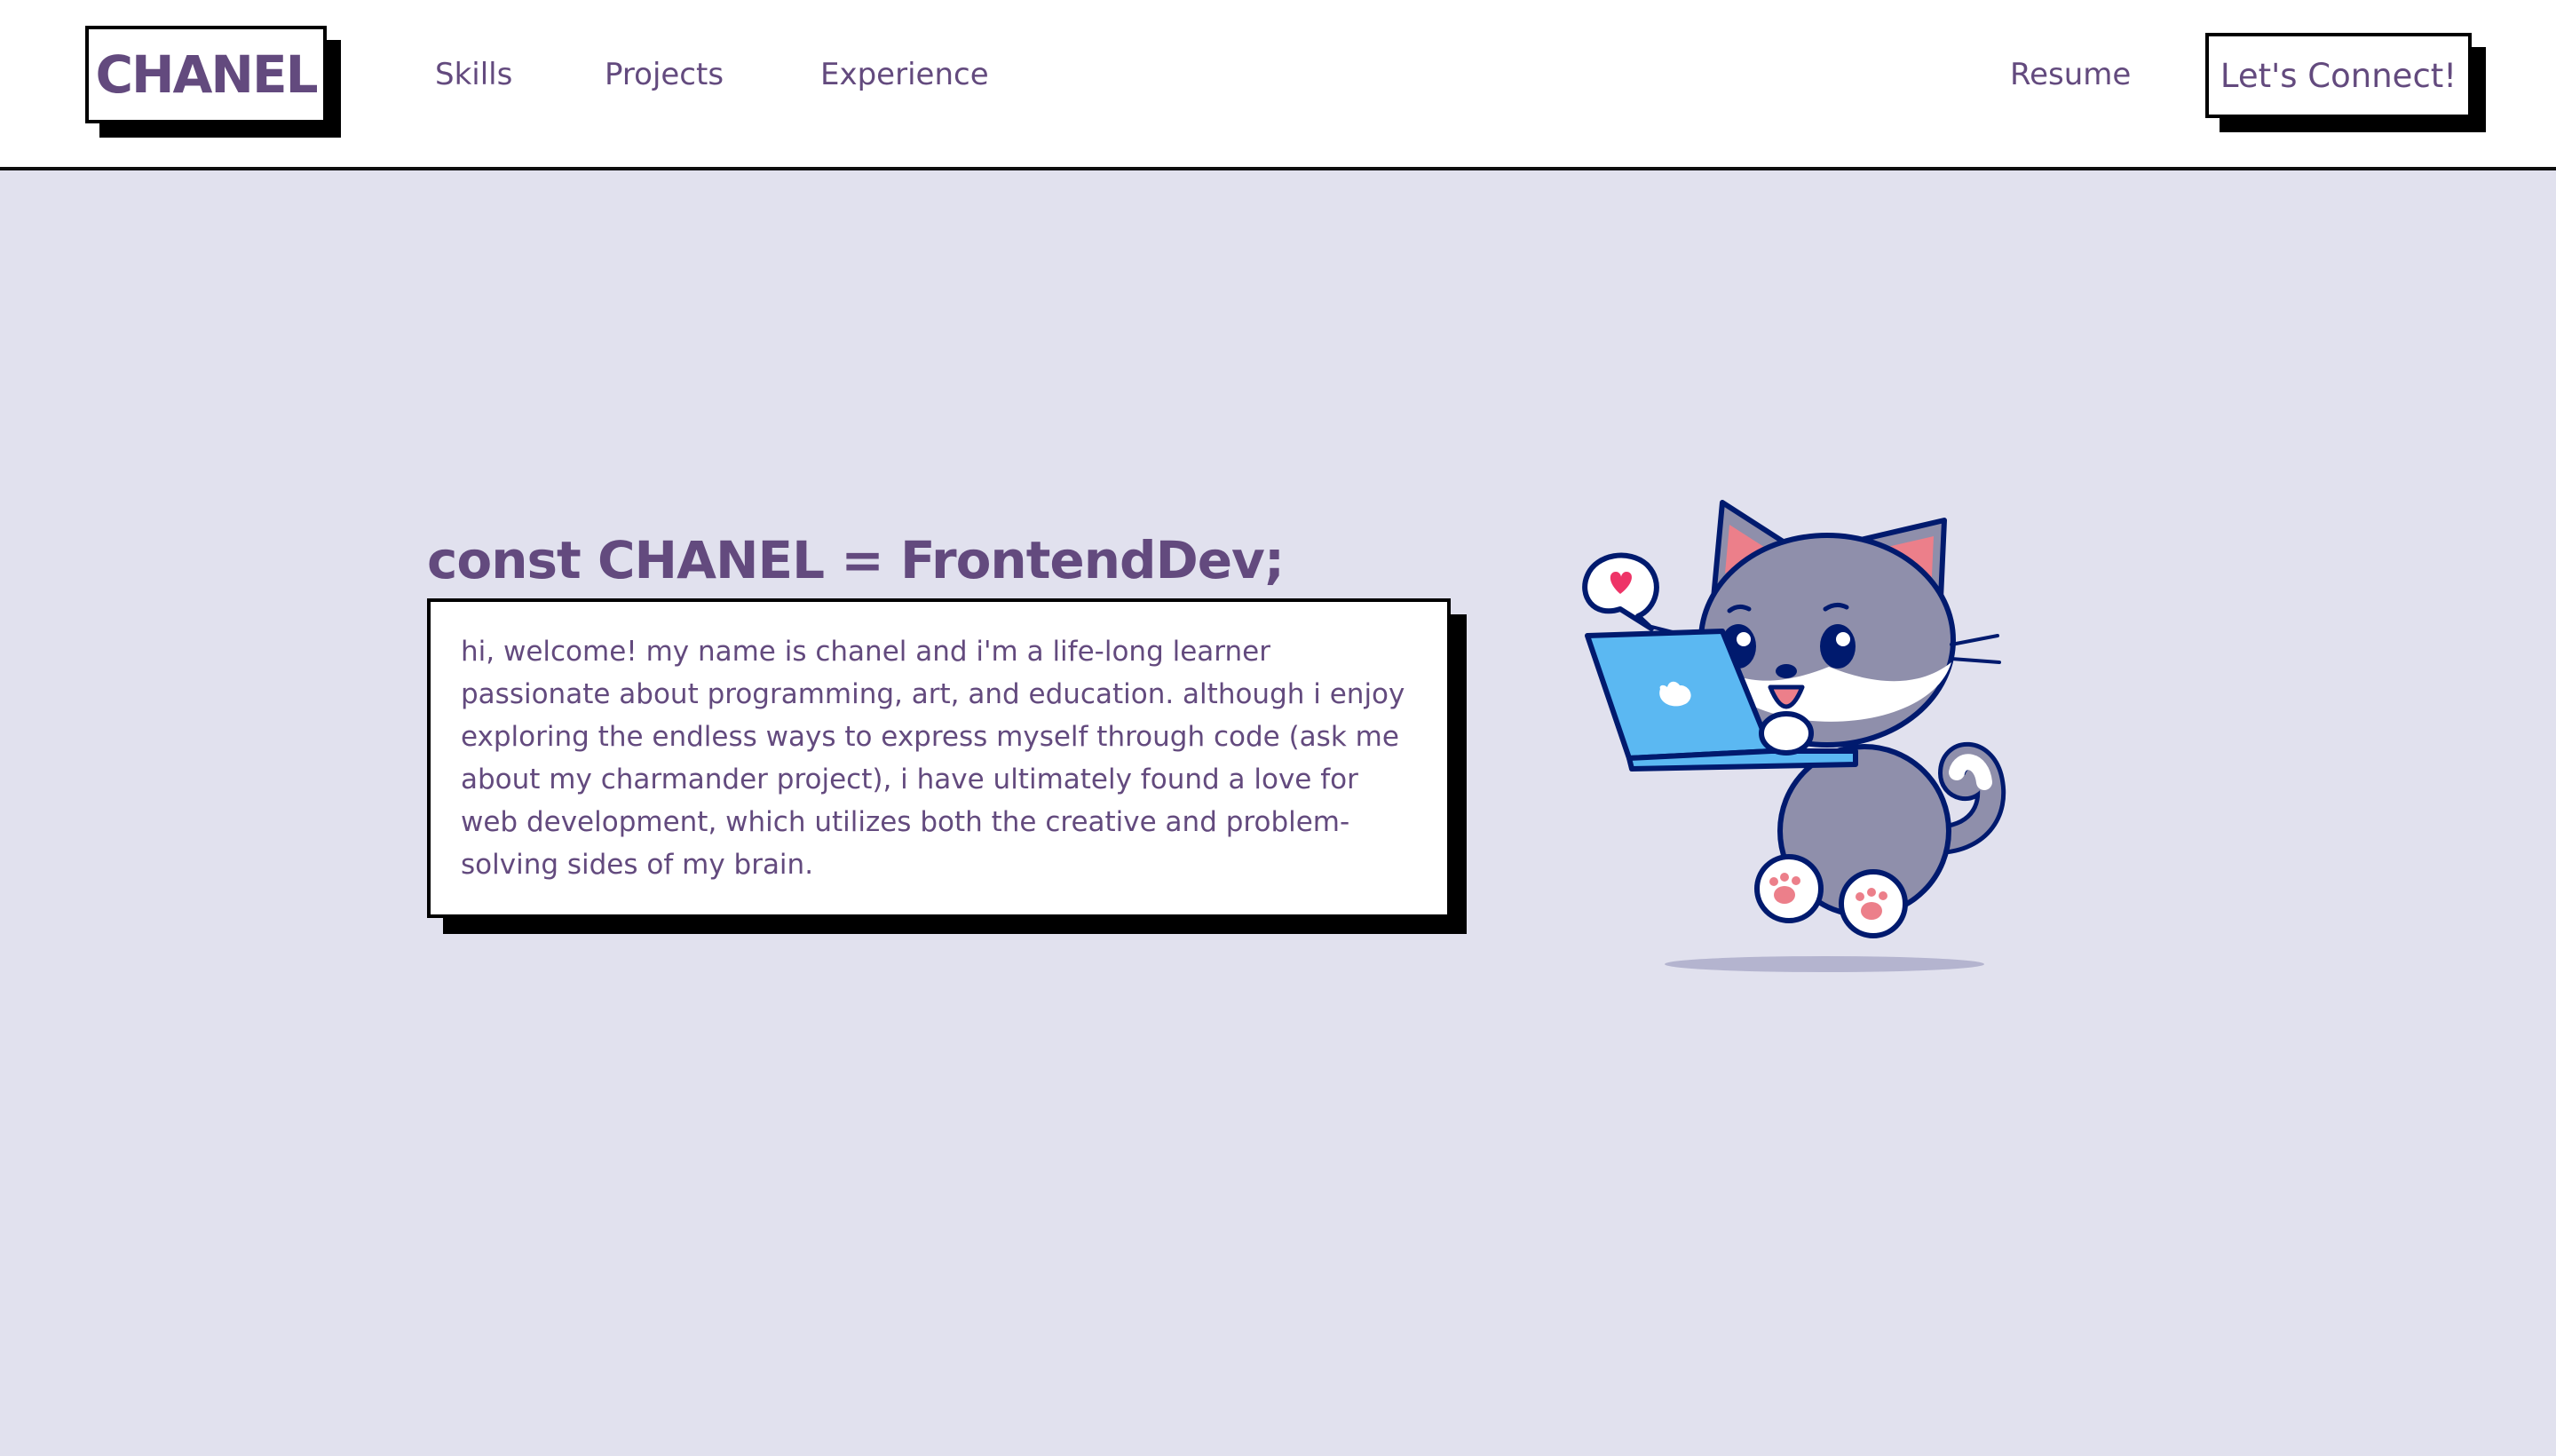 The height and width of the screenshot is (1456, 2556). I want to click on logo-home-link: CHANEL, so click(206, 74).